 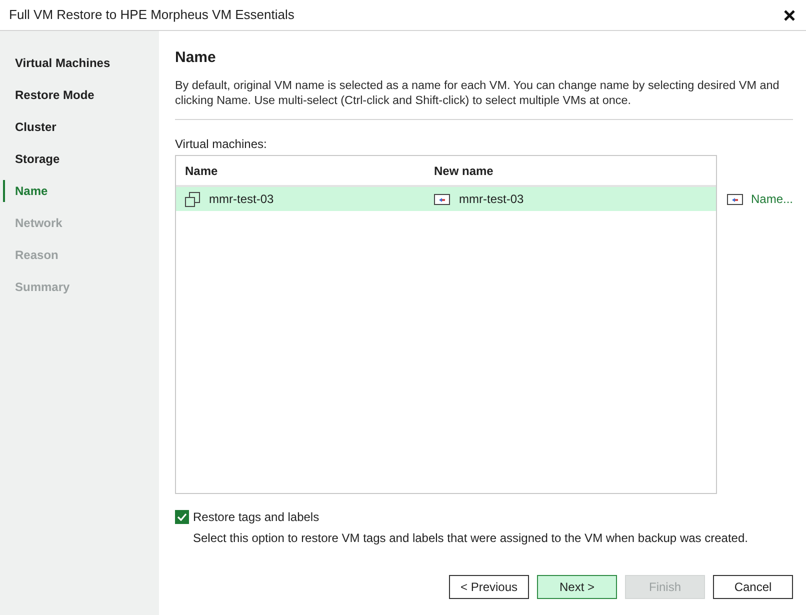 I want to click on page-heading: Name, so click(x=196, y=58).